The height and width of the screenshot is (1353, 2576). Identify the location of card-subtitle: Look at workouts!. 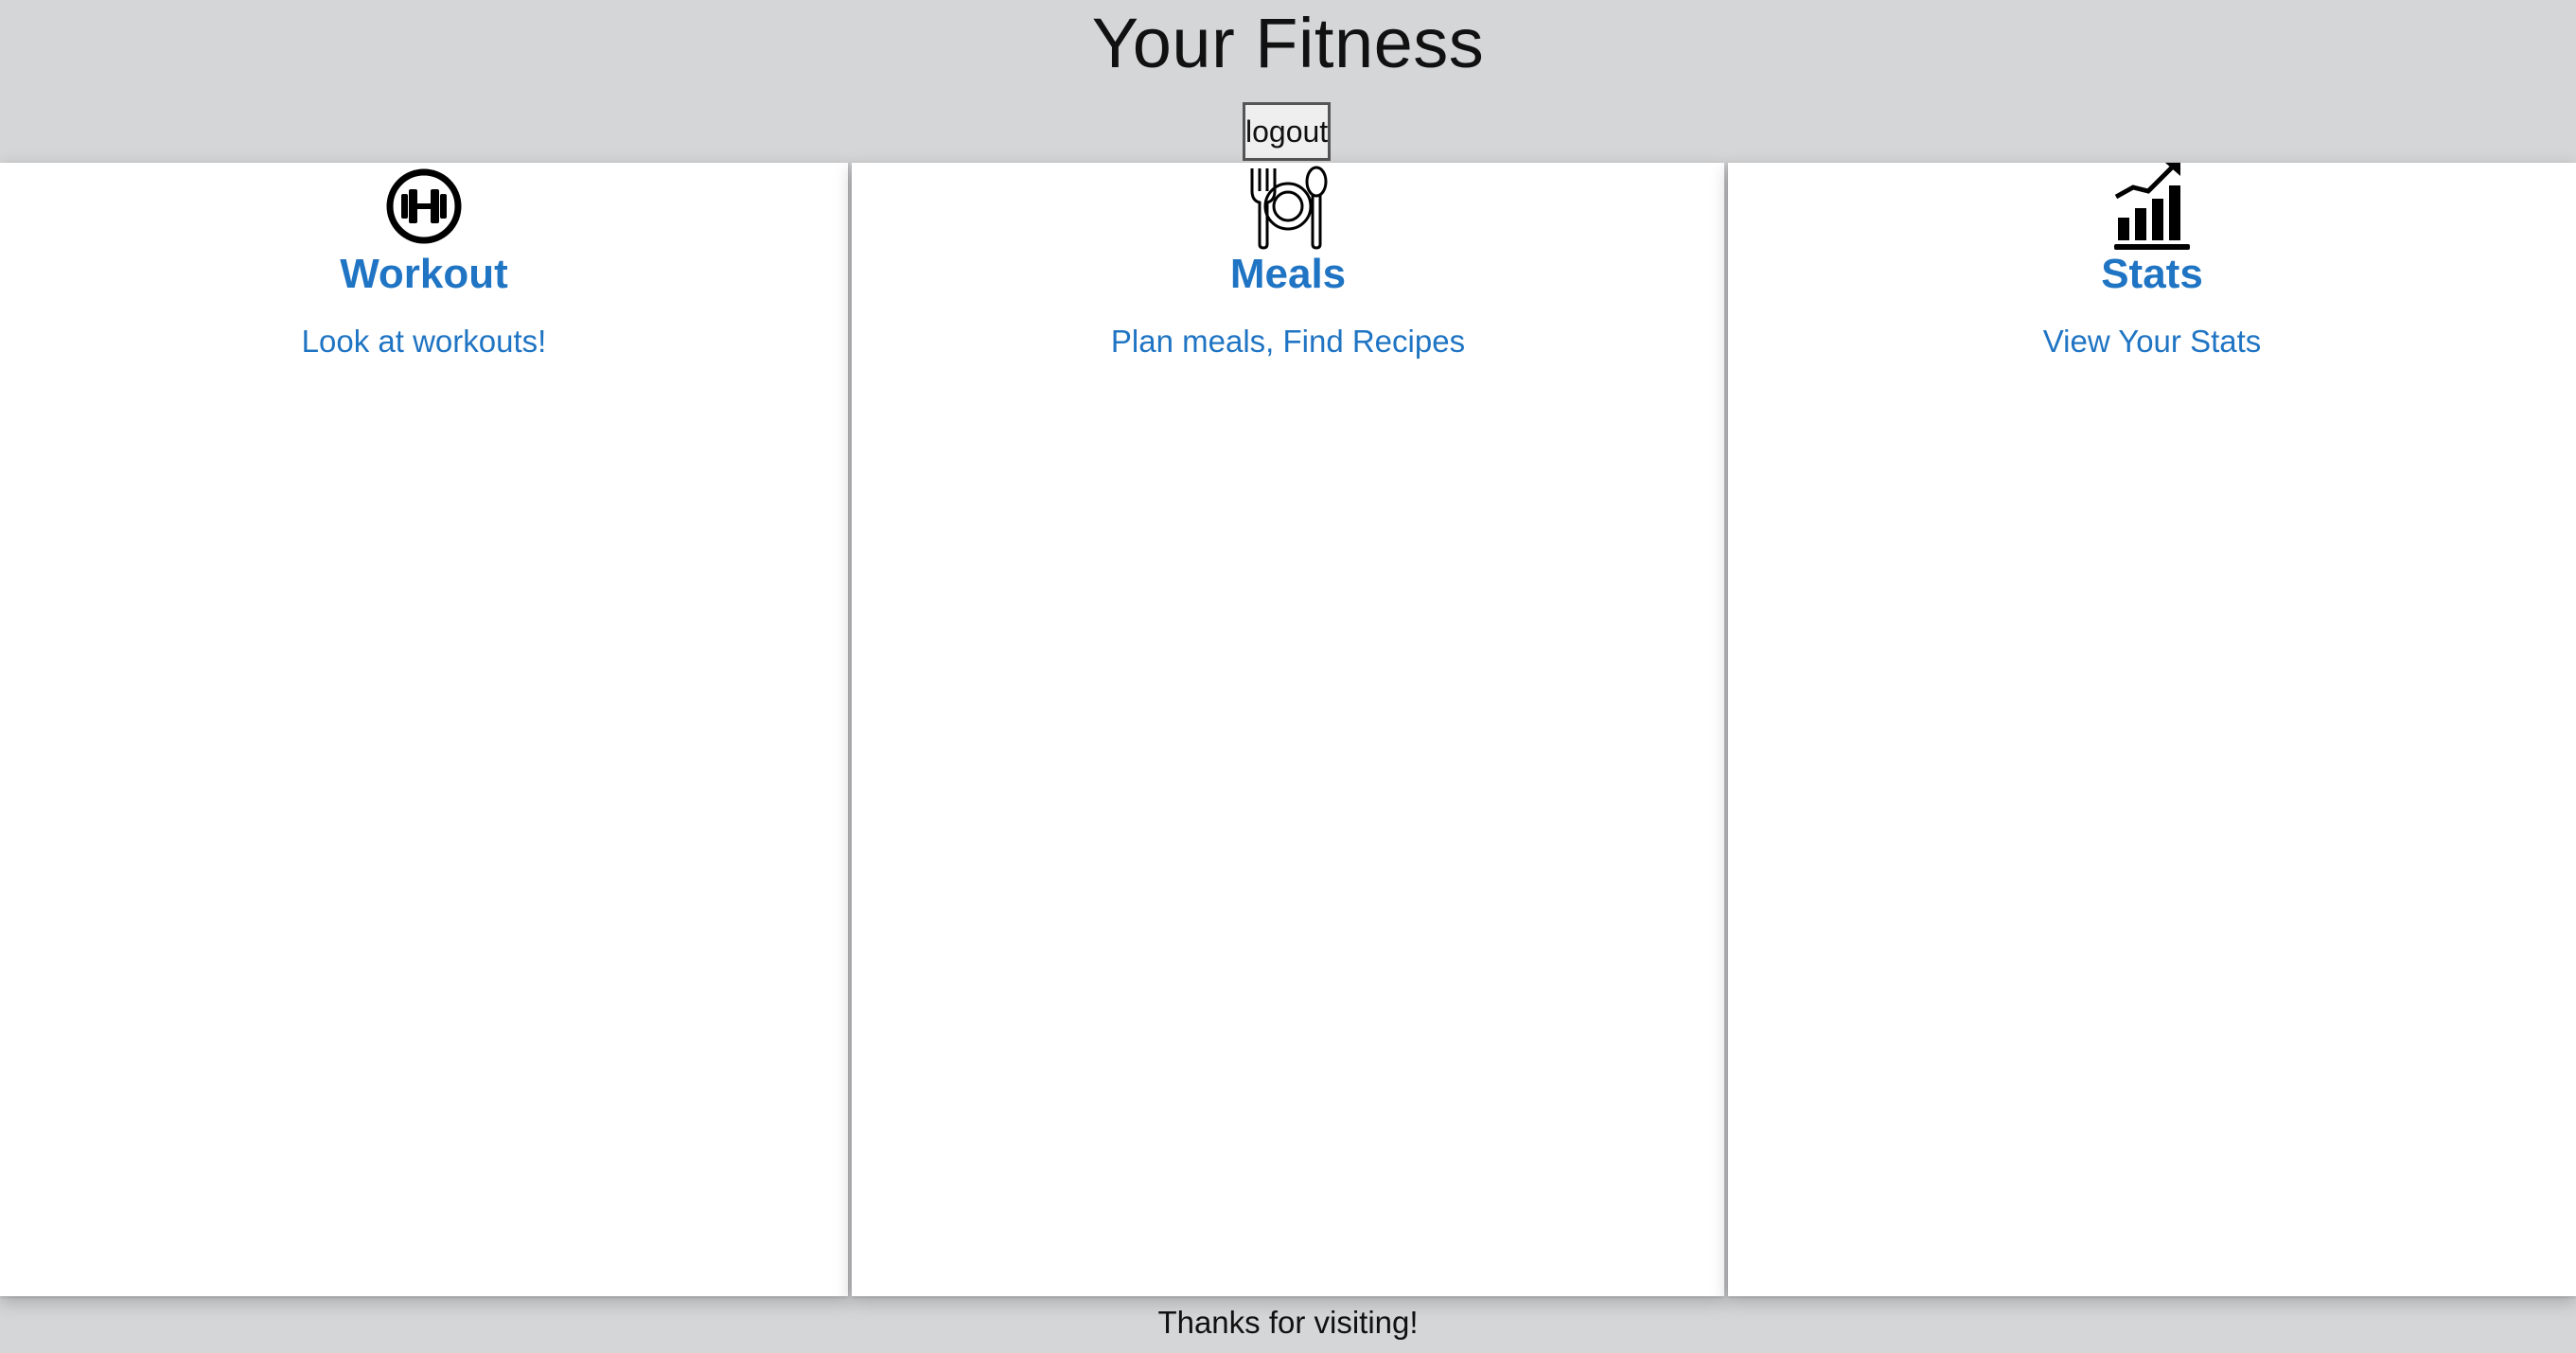
(424, 341).